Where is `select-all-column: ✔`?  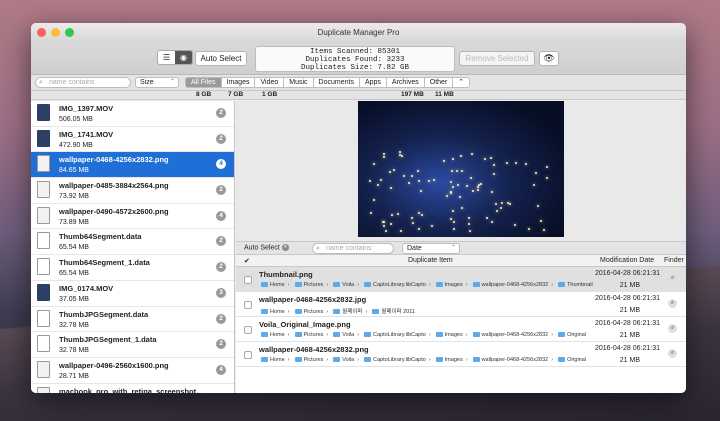 select-all-column: ✔ is located at coordinates (247, 261).